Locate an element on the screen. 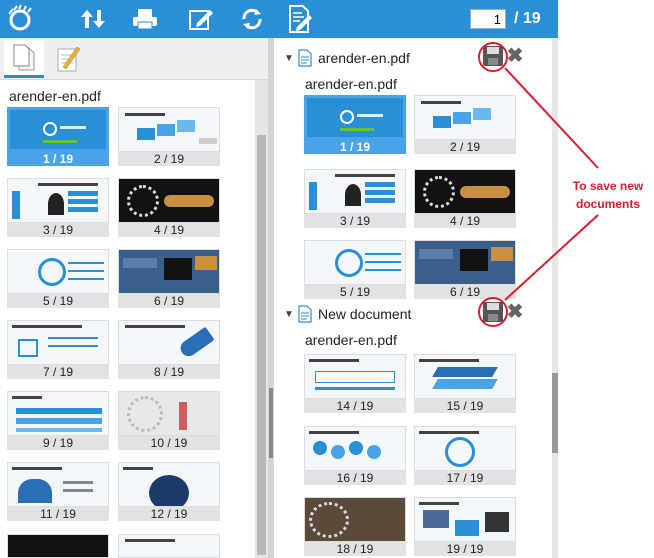  page-number-input is located at coordinates (488, 19).